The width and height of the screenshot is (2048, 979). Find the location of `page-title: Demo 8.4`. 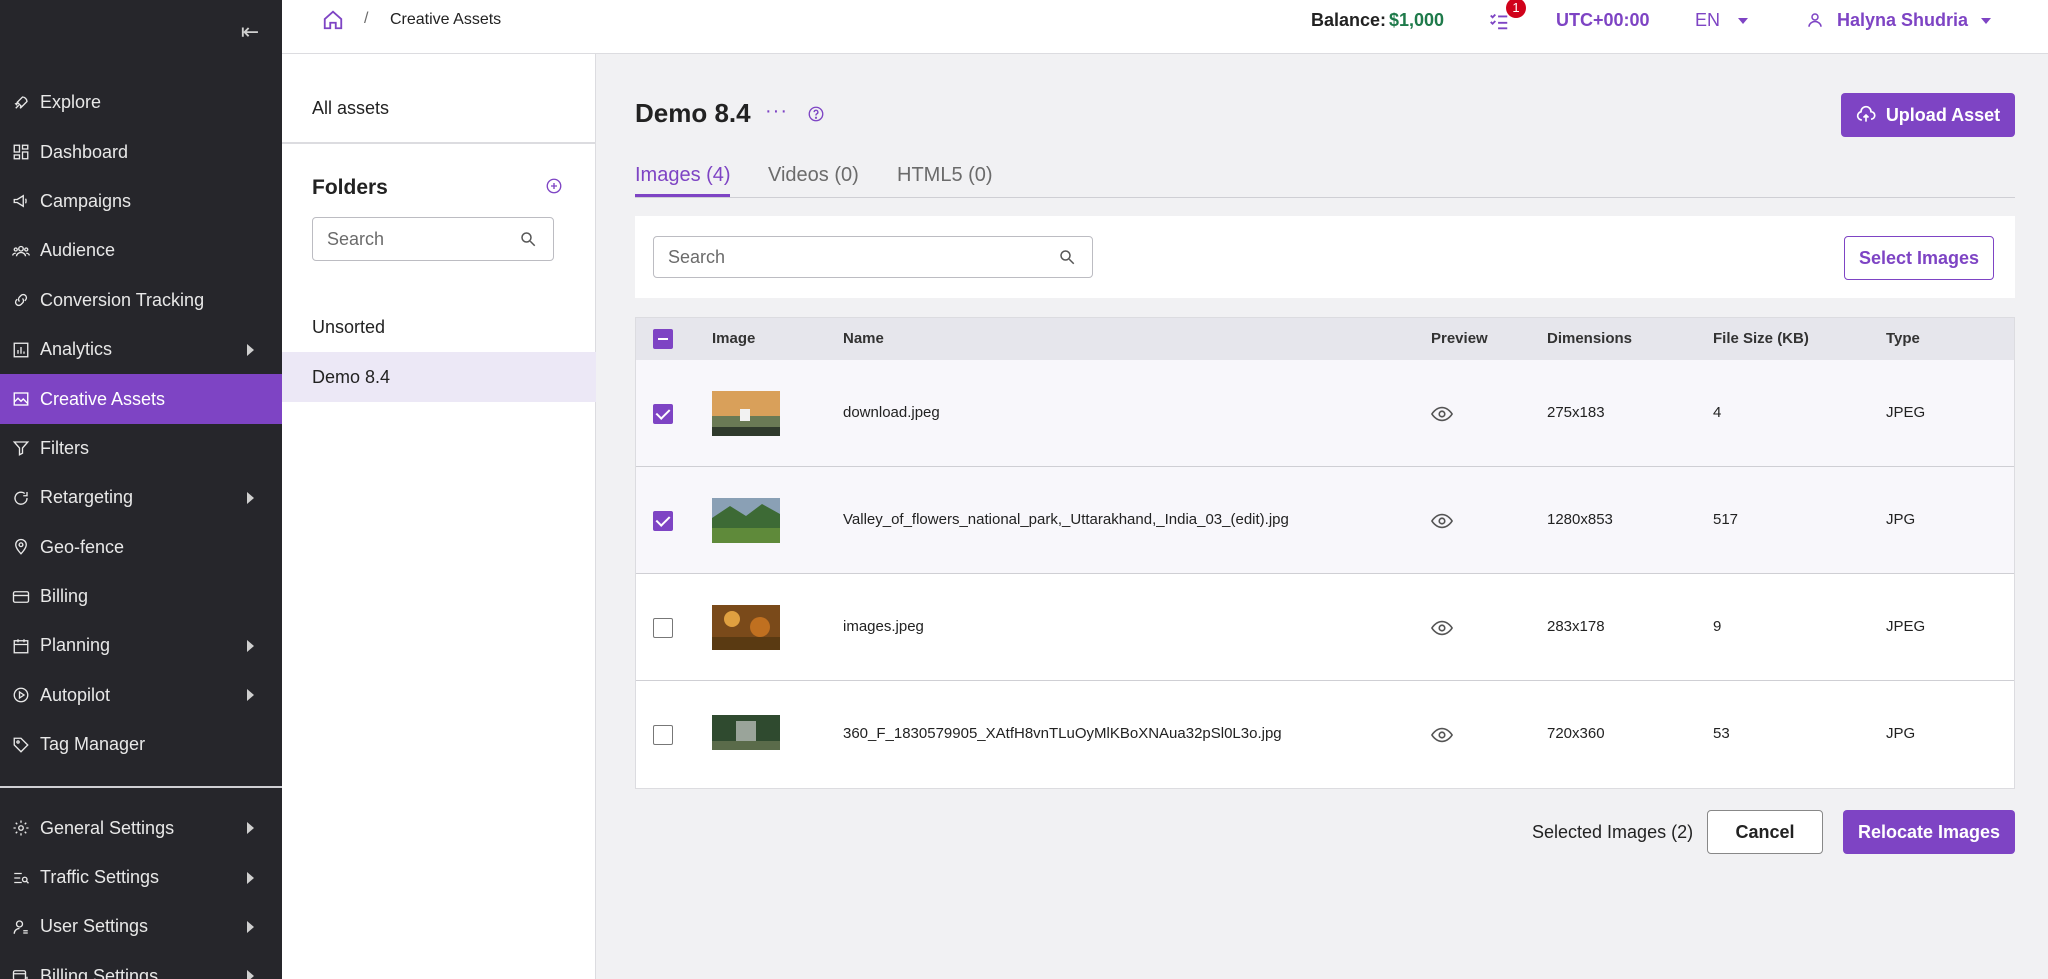

page-title: Demo 8.4 is located at coordinates (693, 113).